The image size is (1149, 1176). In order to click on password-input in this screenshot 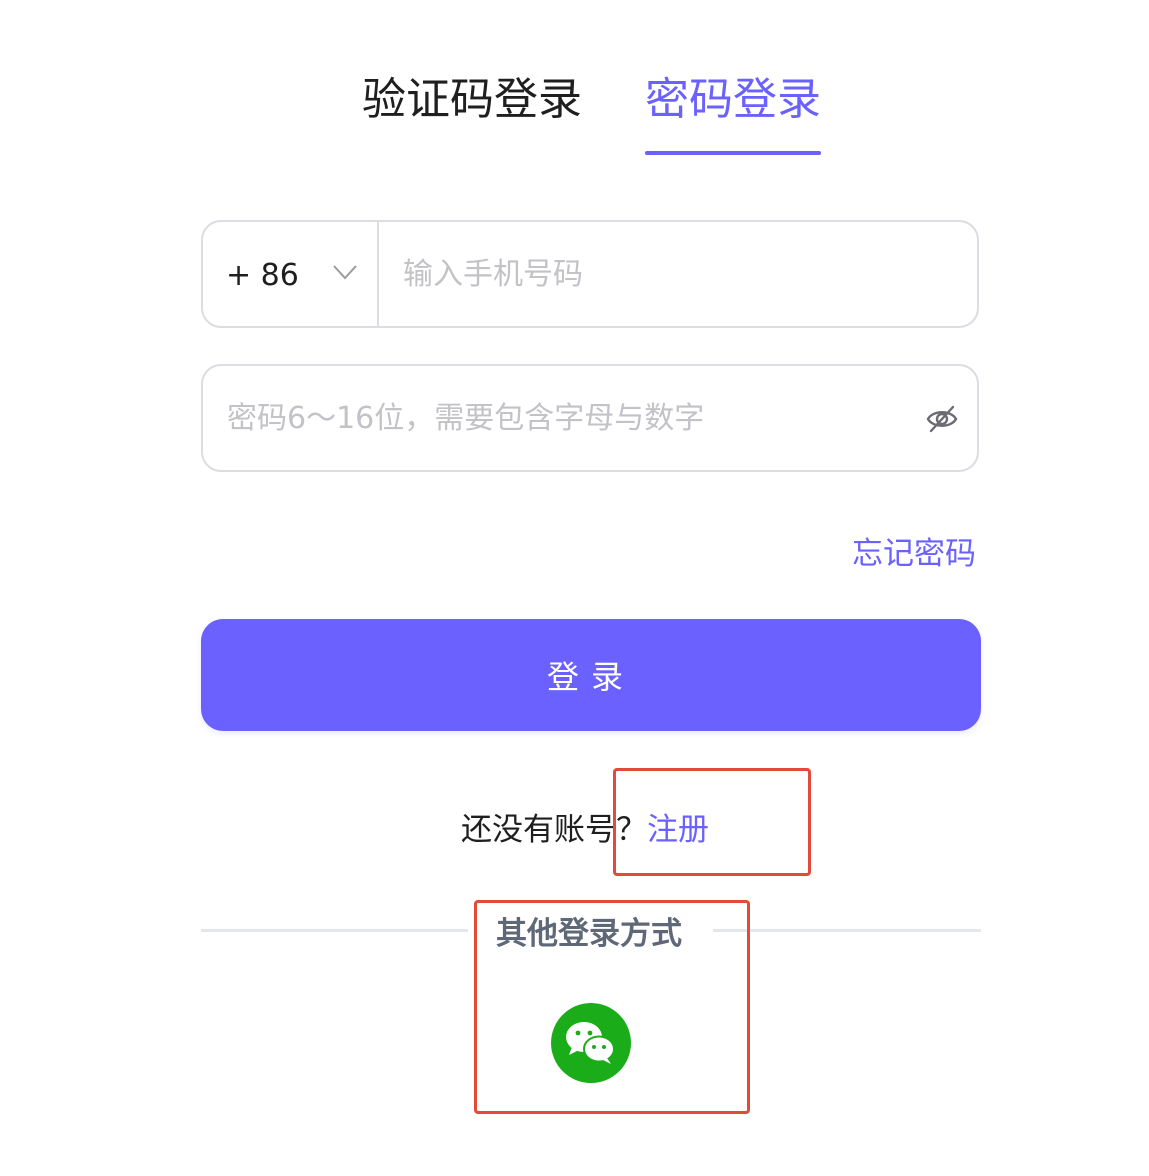, I will do `click(567, 418)`.